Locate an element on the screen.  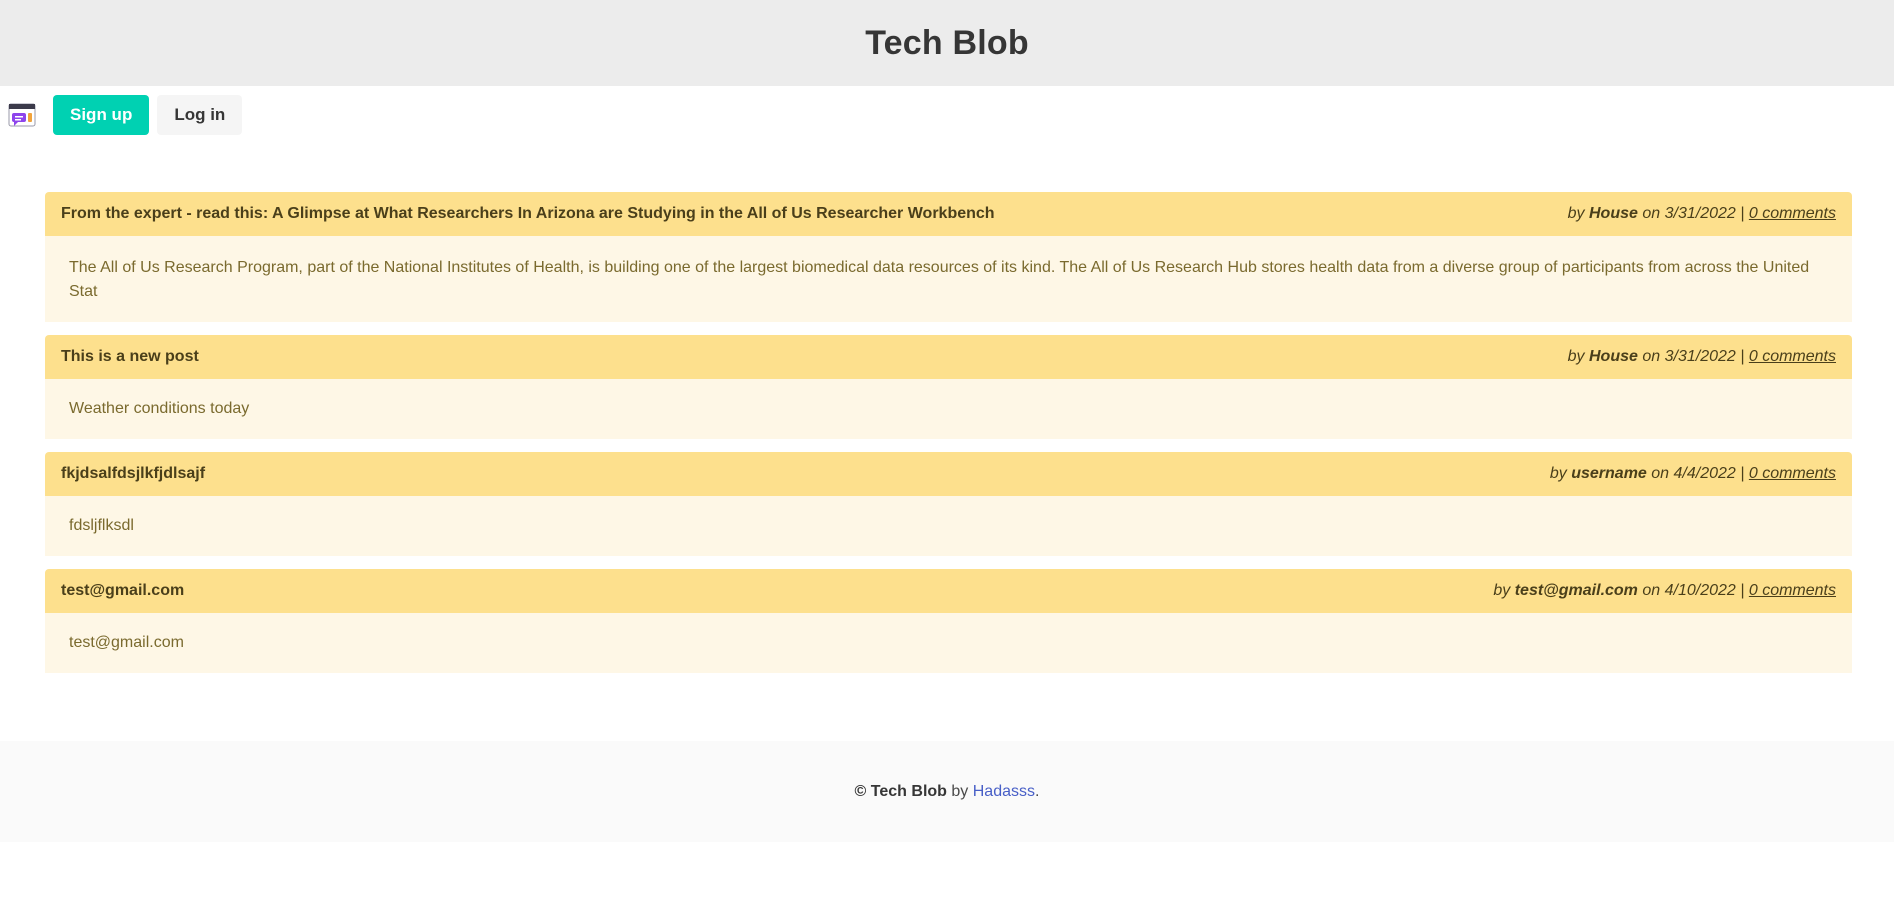
post-title: fkjdsalfdsjlkfjdlsajf is located at coordinates (133, 474).